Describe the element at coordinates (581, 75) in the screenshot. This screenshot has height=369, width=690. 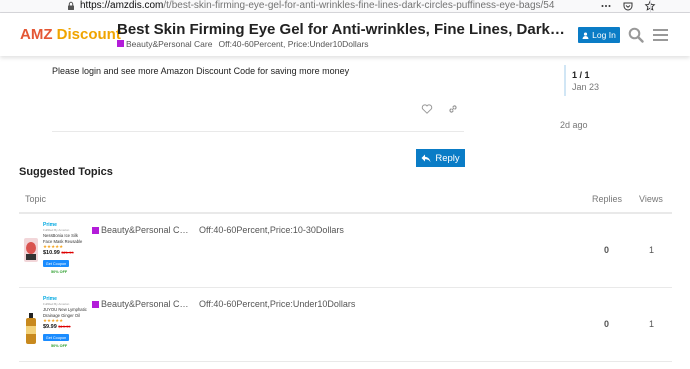
I see `timeline-position: 1 / 1` at that location.